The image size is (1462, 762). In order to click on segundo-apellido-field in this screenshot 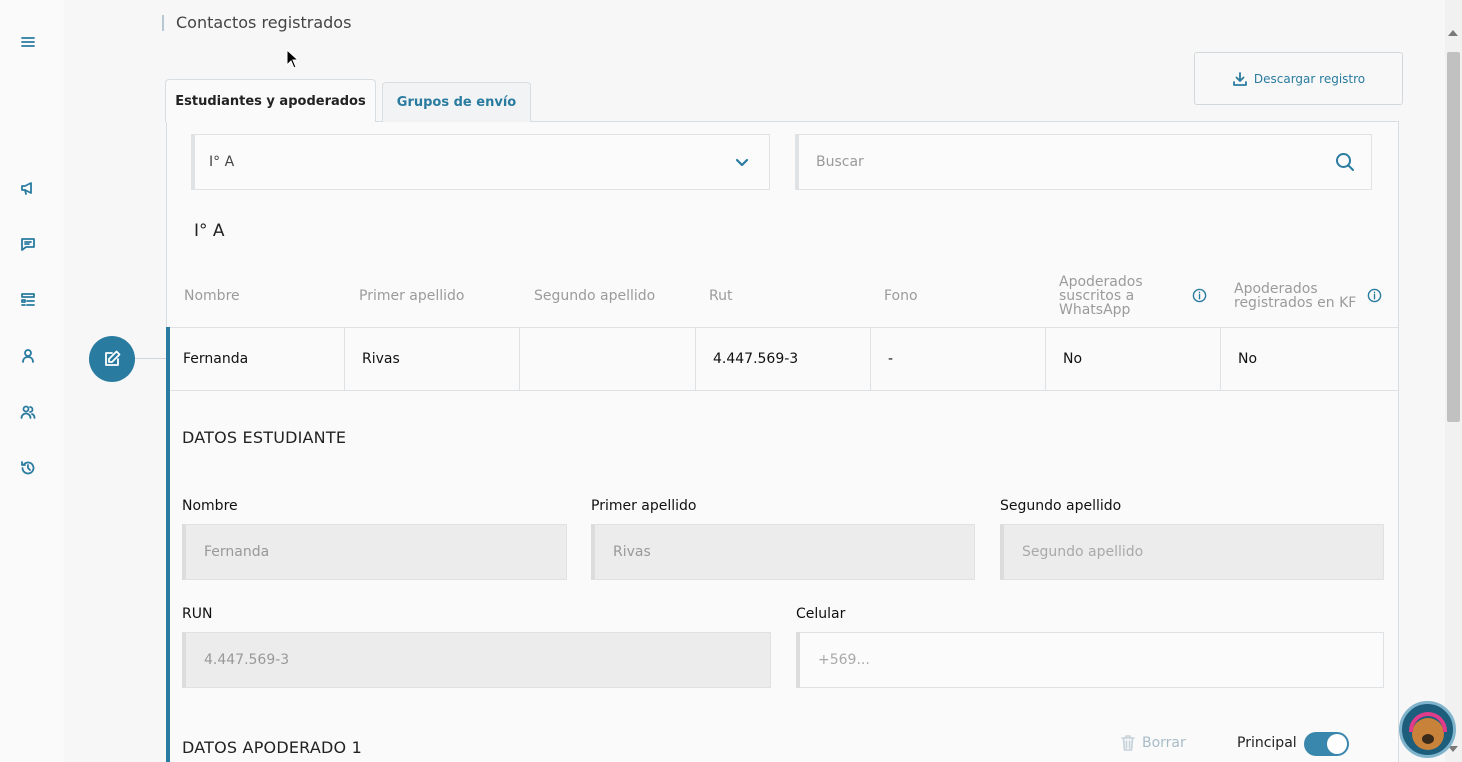, I will do `click(1192, 552)`.